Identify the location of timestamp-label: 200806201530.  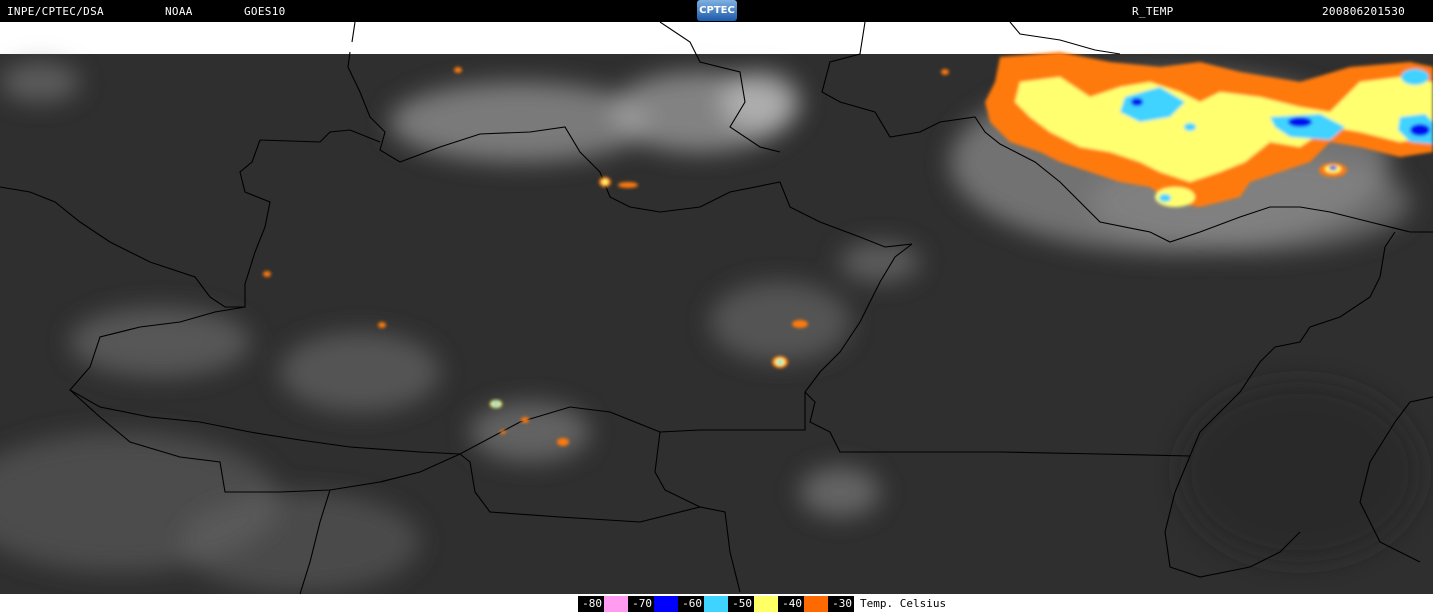
(1364, 11).